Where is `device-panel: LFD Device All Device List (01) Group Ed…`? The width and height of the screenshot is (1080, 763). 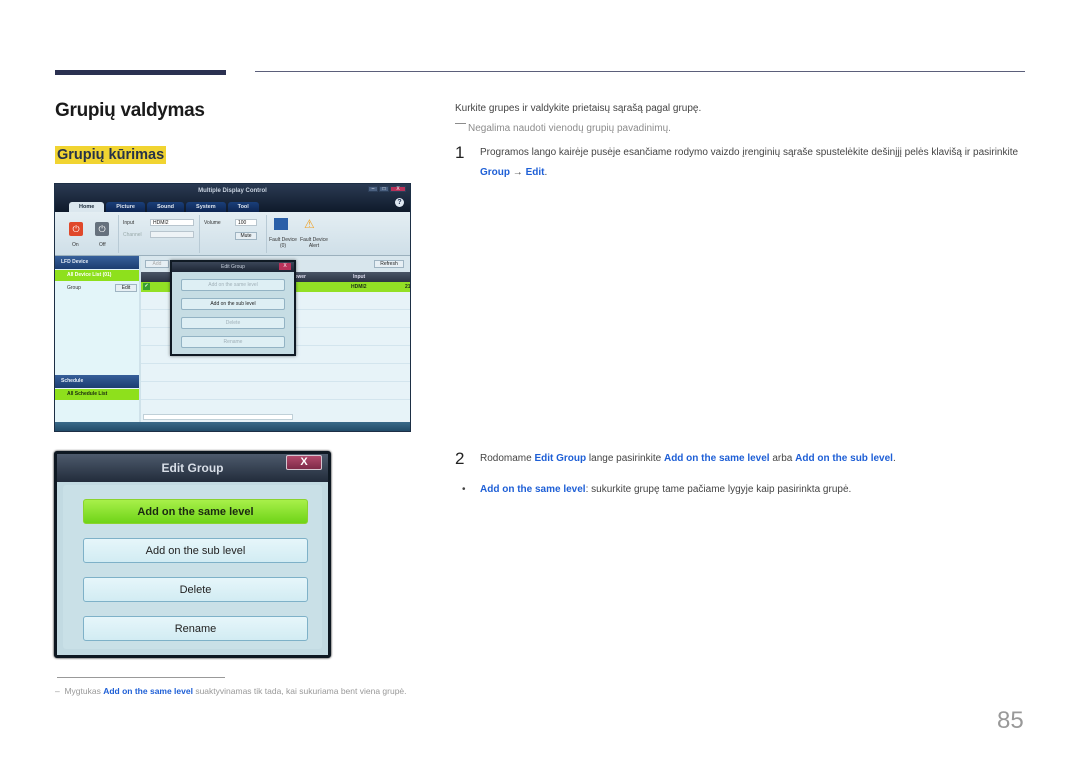
device-panel: LFD Device All Device List (01) Group Ed… is located at coordinates (97, 339).